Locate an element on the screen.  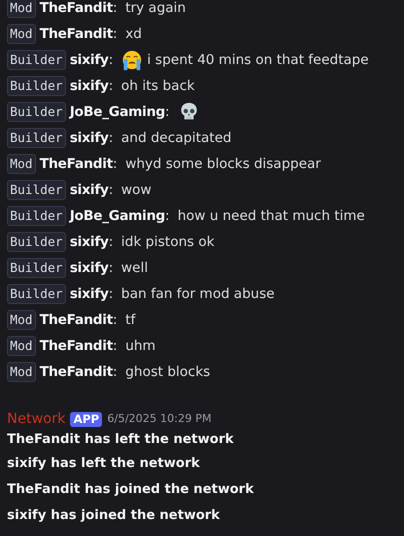
message-text: wow is located at coordinates (136, 190).